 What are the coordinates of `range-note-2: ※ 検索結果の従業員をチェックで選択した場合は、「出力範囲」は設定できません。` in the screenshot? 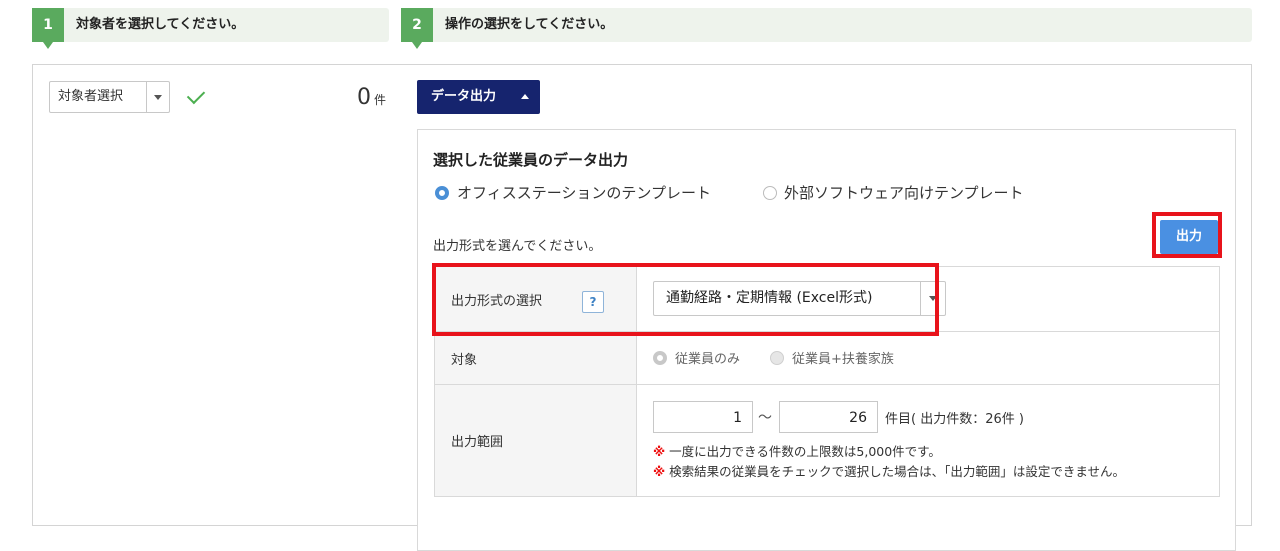 It's located at (889, 470).